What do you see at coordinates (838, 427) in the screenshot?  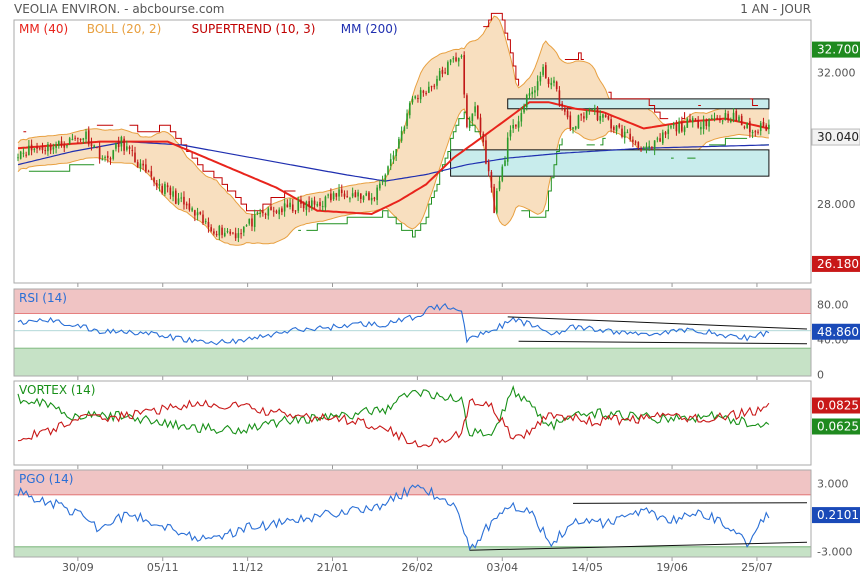 I see `vortex-badge-1: 0.0625` at bounding box center [838, 427].